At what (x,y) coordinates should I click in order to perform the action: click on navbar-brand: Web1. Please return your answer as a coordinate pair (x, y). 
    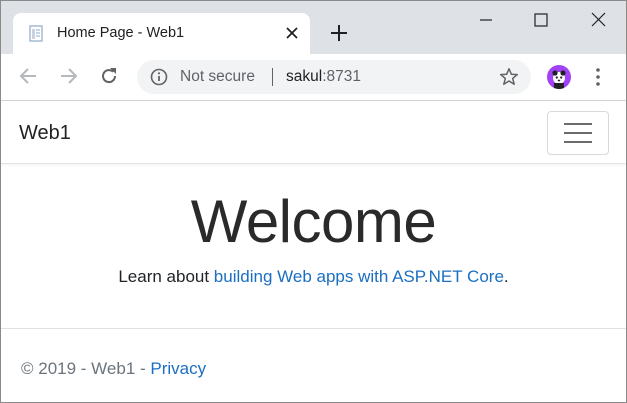
    Looking at the image, I should click on (45, 133).